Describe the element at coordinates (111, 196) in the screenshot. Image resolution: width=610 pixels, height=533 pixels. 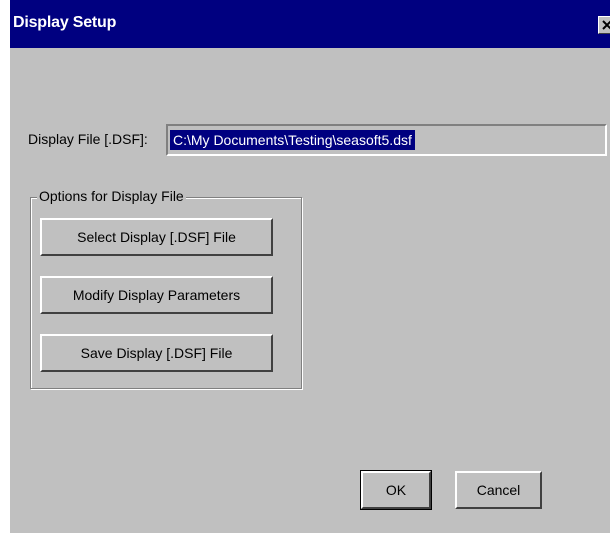
I see `options-group-label: Options for Display File` at that location.